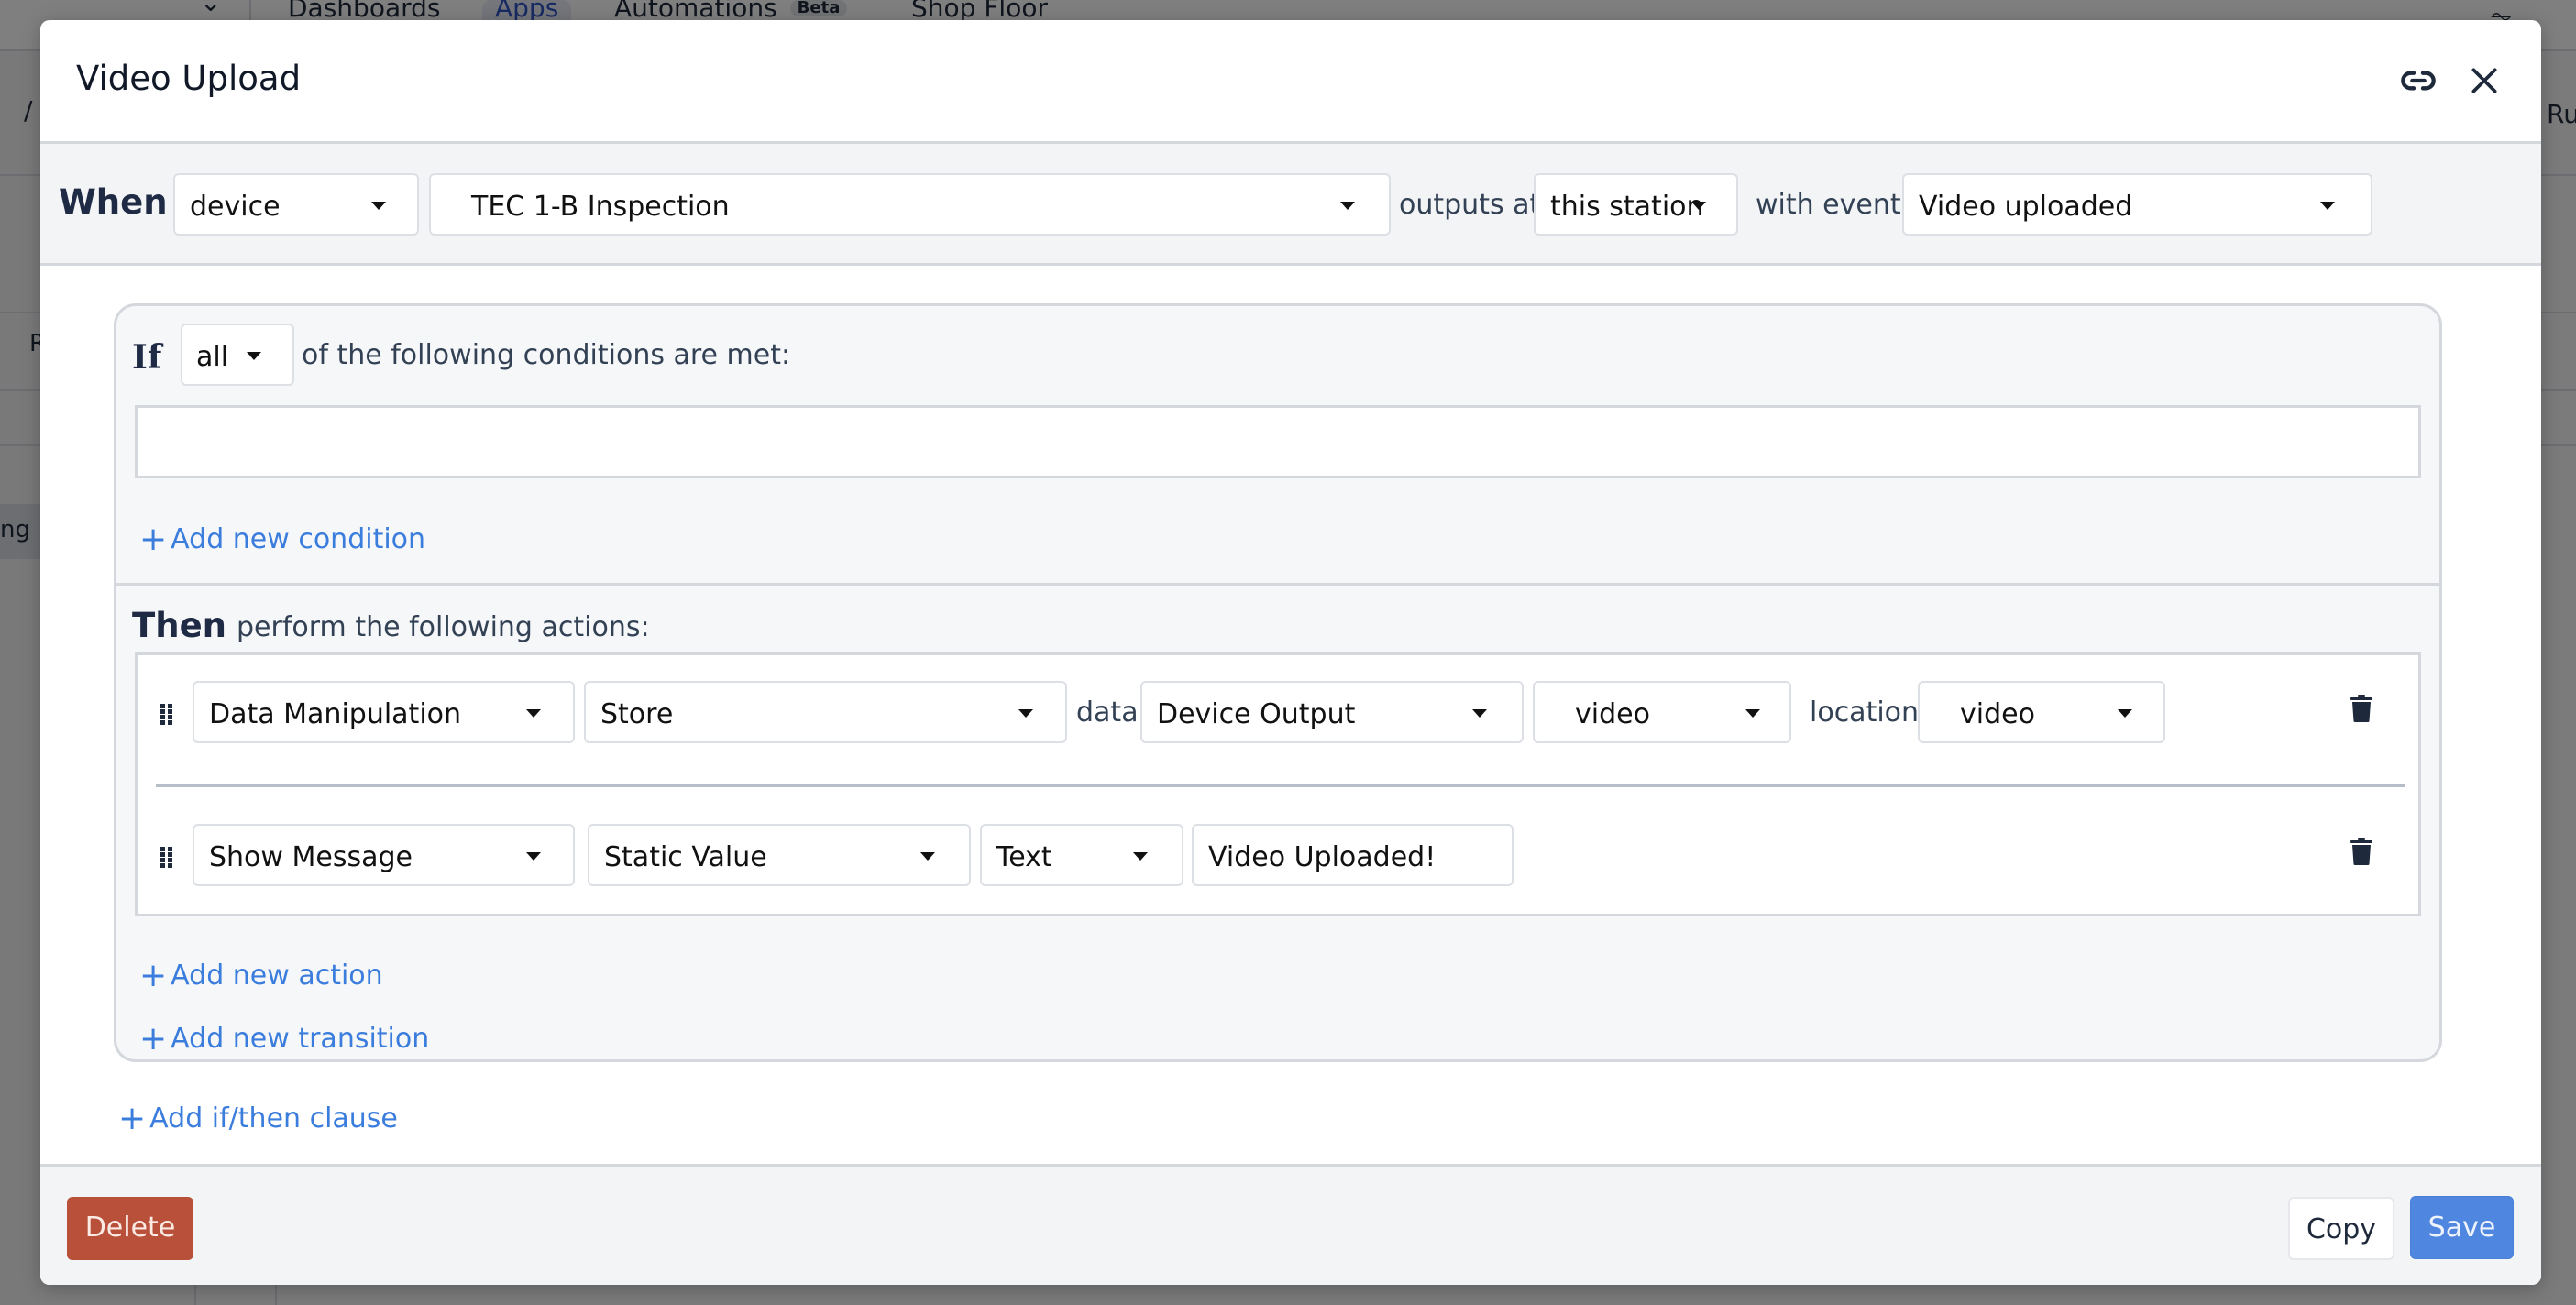 The height and width of the screenshot is (1305, 2576). What do you see at coordinates (300, 1039) in the screenshot?
I see `add-transition-label: Add new transition` at bounding box center [300, 1039].